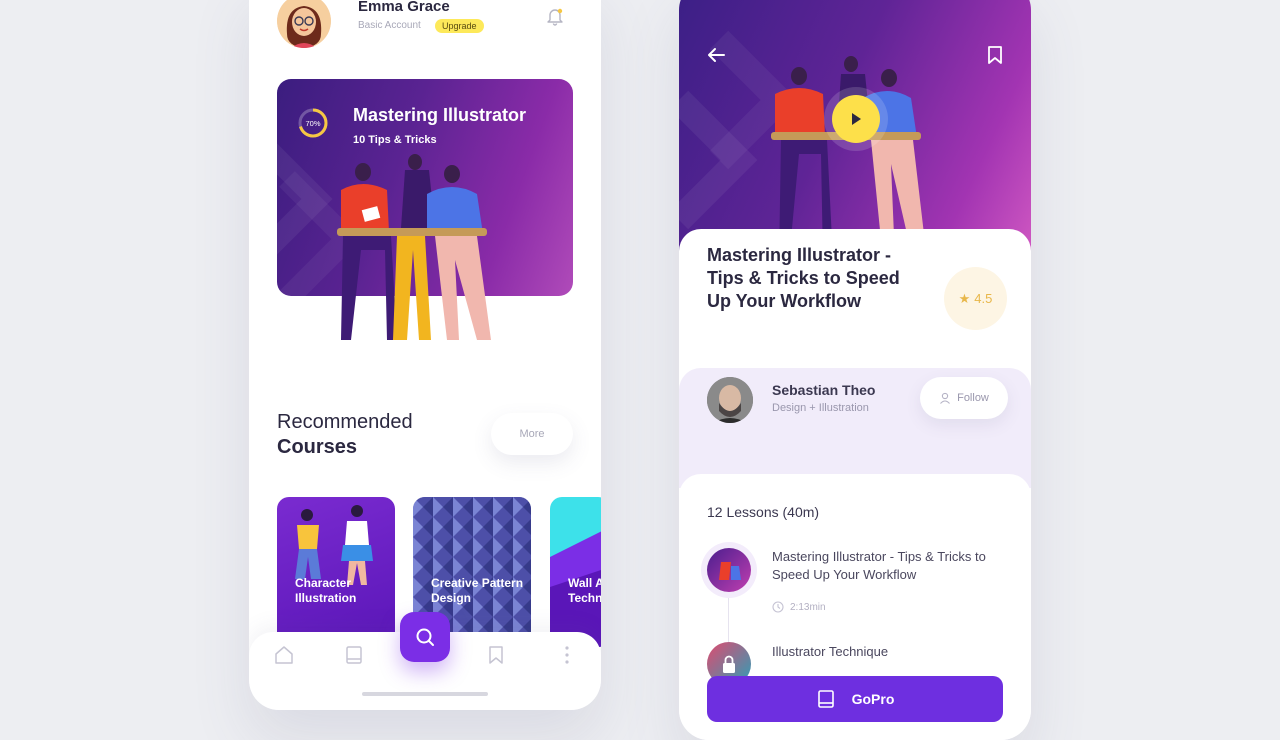 This screenshot has width=1280, height=740. What do you see at coordinates (983, 298) in the screenshot?
I see `rating-value: 4.5` at bounding box center [983, 298].